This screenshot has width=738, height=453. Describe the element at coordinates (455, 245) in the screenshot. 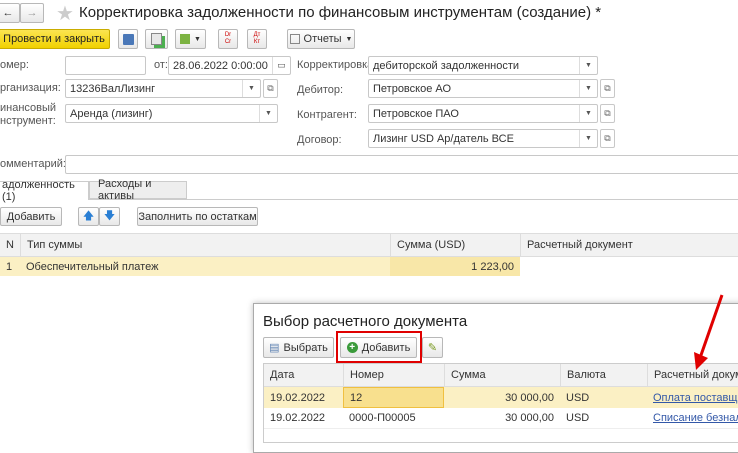

I see `col-amount: Сумма (USD)` at that location.